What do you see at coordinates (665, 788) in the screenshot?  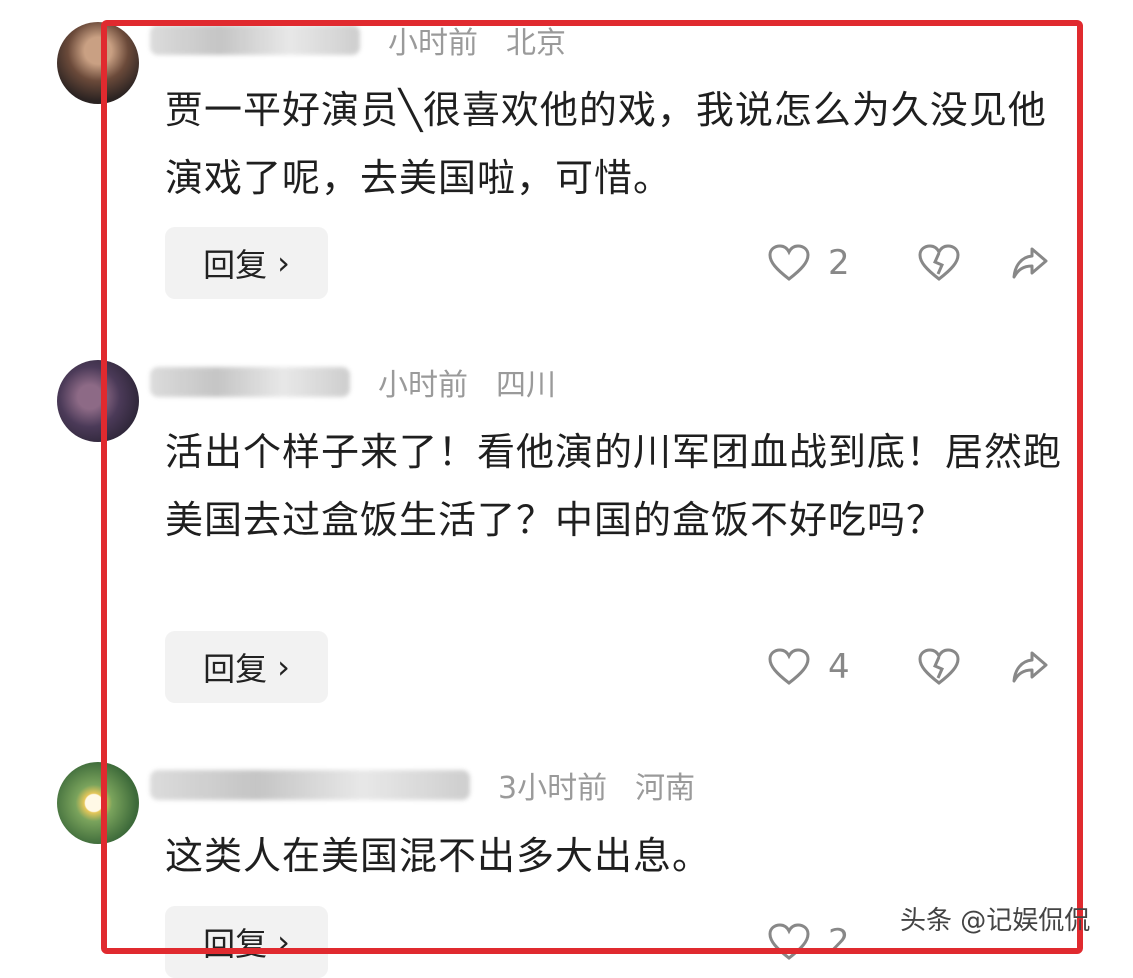 I see `comment-location: 河南` at bounding box center [665, 788].